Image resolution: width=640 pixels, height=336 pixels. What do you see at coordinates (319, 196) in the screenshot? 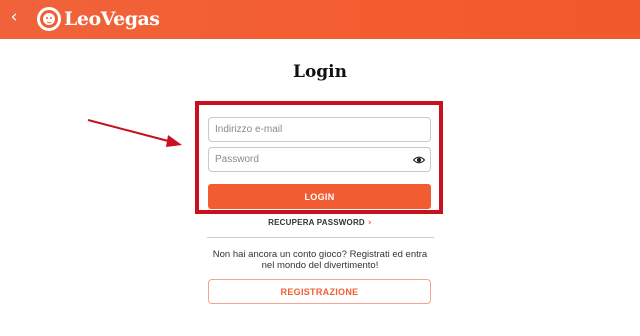
I see `login-button: LOGIN` at bounding box center [319, 196].